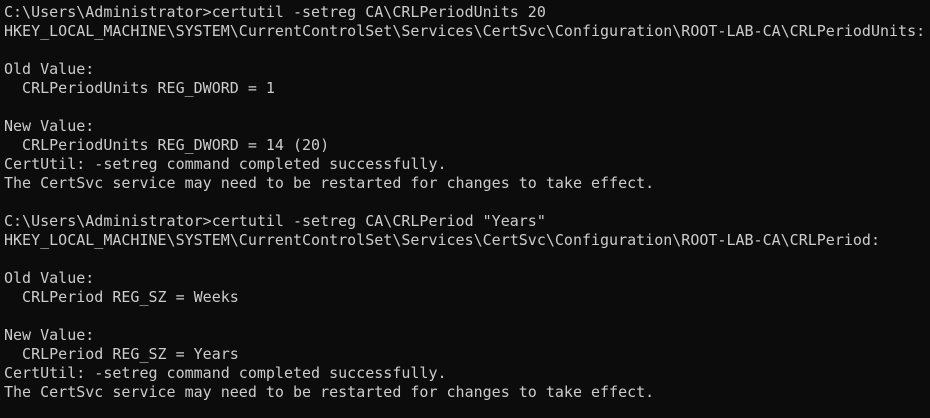 The image size is (930, 418). Describe the element at coordinates (139, 88) in the screenshot. I see `old-value-line: CRLPeriodUnits REG_DWORD = 1` at that location.